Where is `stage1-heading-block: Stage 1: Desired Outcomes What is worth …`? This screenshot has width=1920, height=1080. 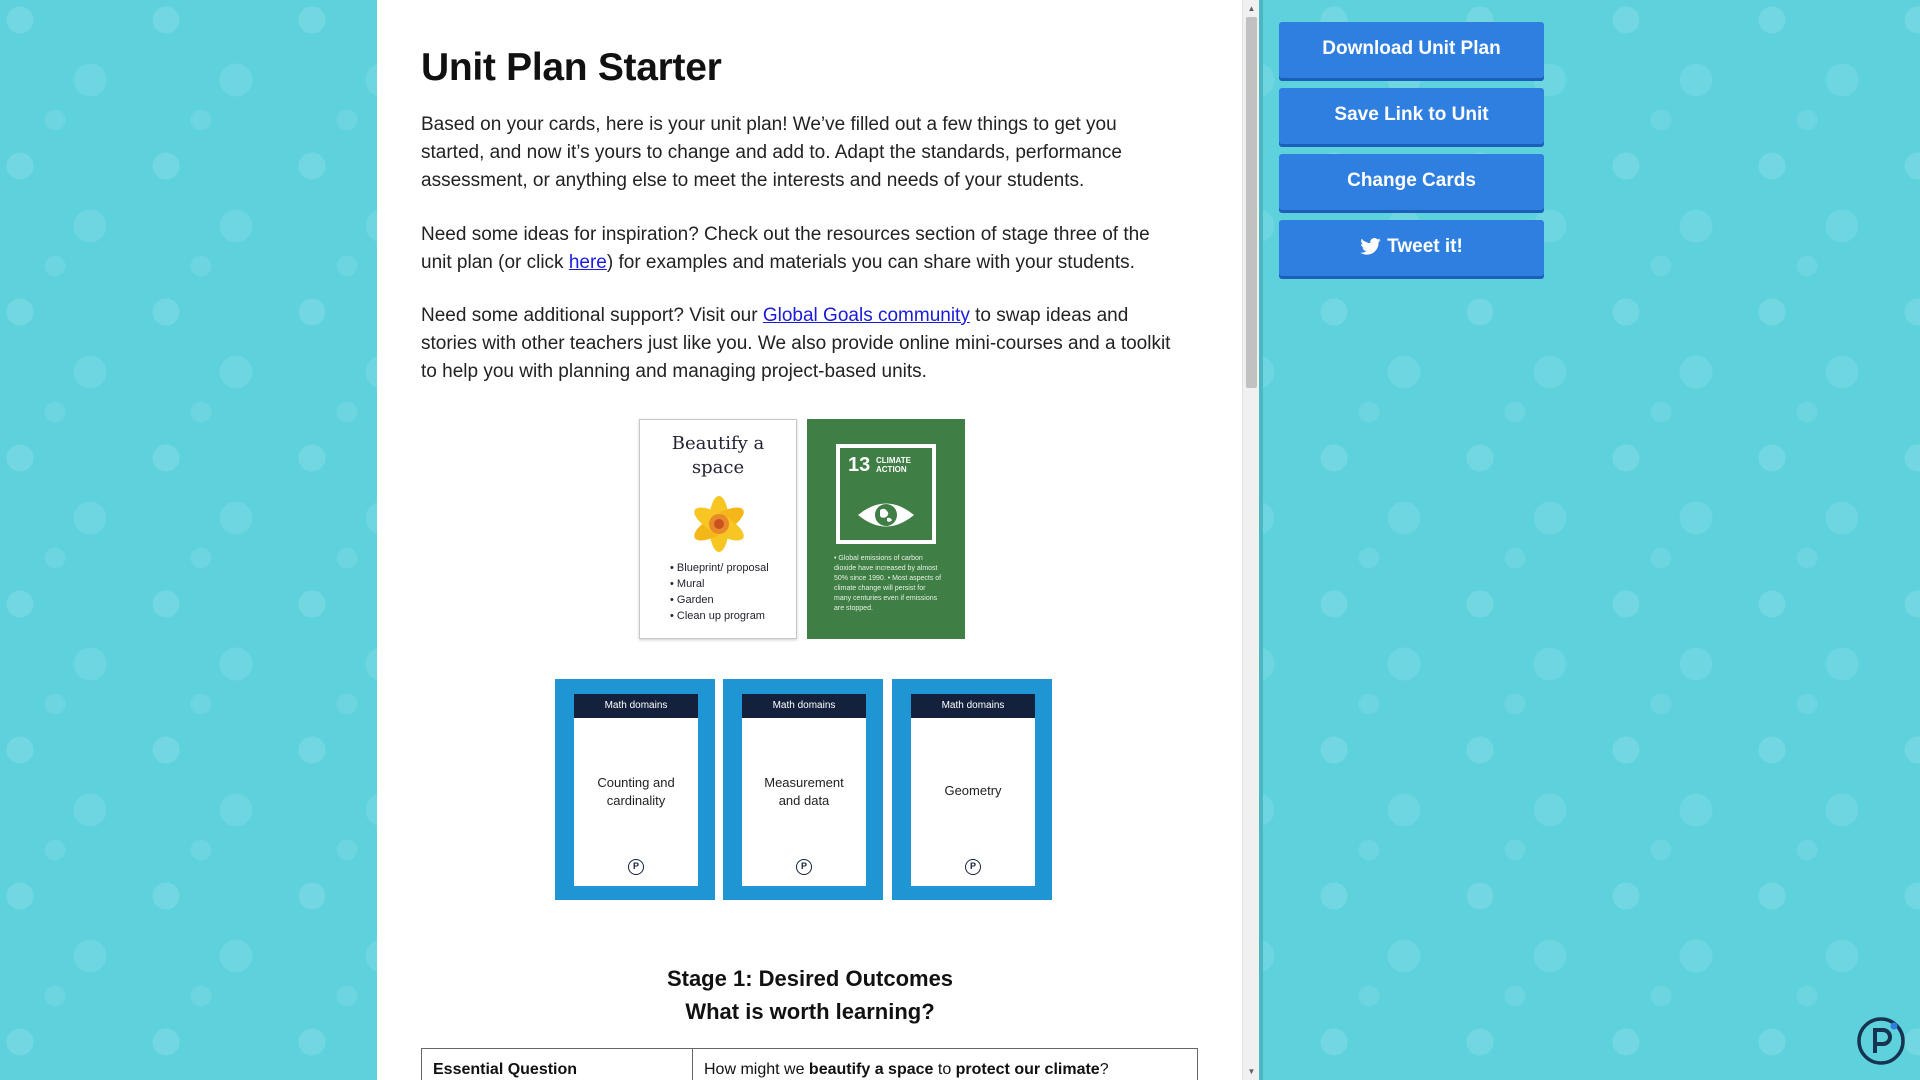
stage1-heading-block: Stage 1: Desired Outcomes What is worth … is located at coordinates (810, 995).